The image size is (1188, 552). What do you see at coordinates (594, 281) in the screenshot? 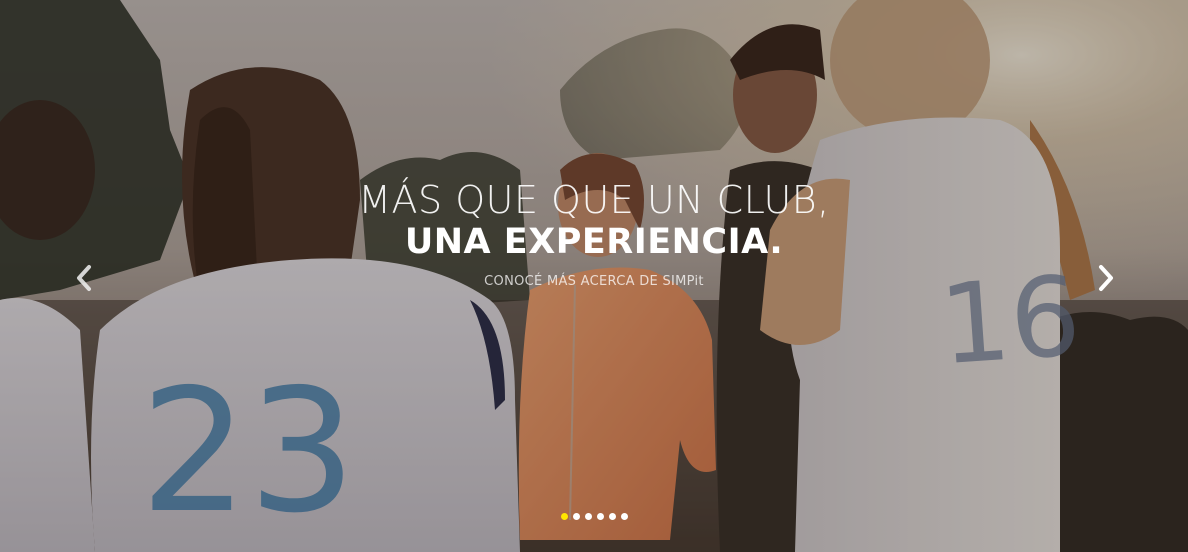
I see `slide-subtitle-link: CONOCÉ MÁS ACERCA DE SIMPit` at bounding box center [594, 281].